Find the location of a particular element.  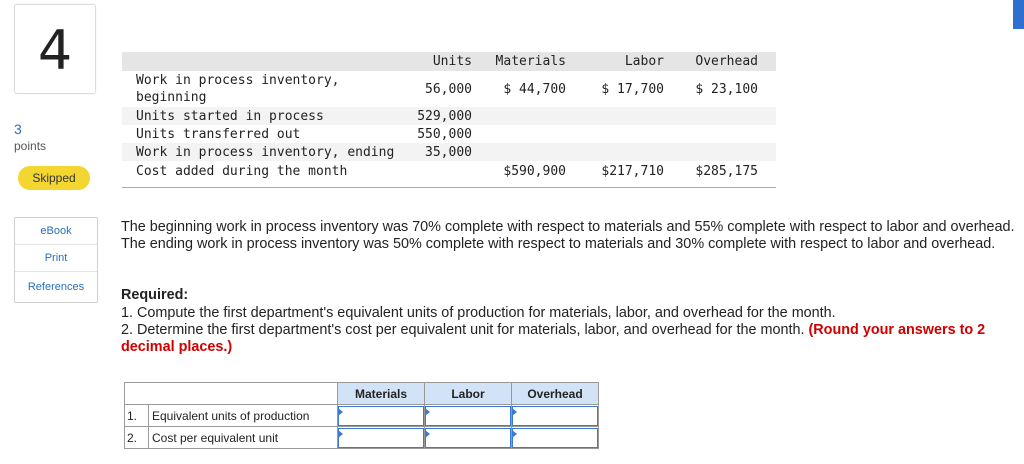

row-materials: $590,900 is located at coordinates (534, 171).